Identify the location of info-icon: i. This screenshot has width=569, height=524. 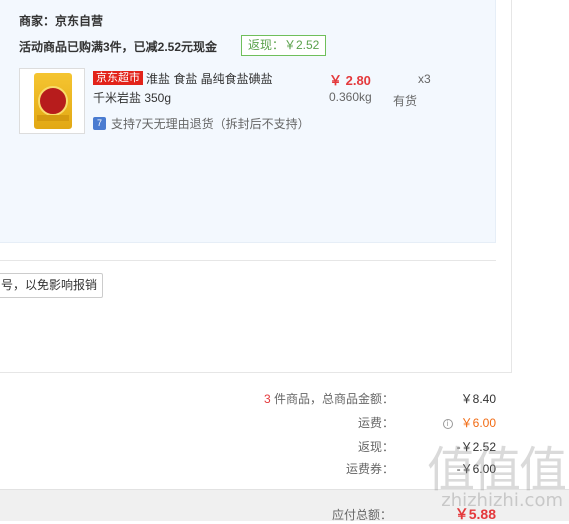
(447, 423).